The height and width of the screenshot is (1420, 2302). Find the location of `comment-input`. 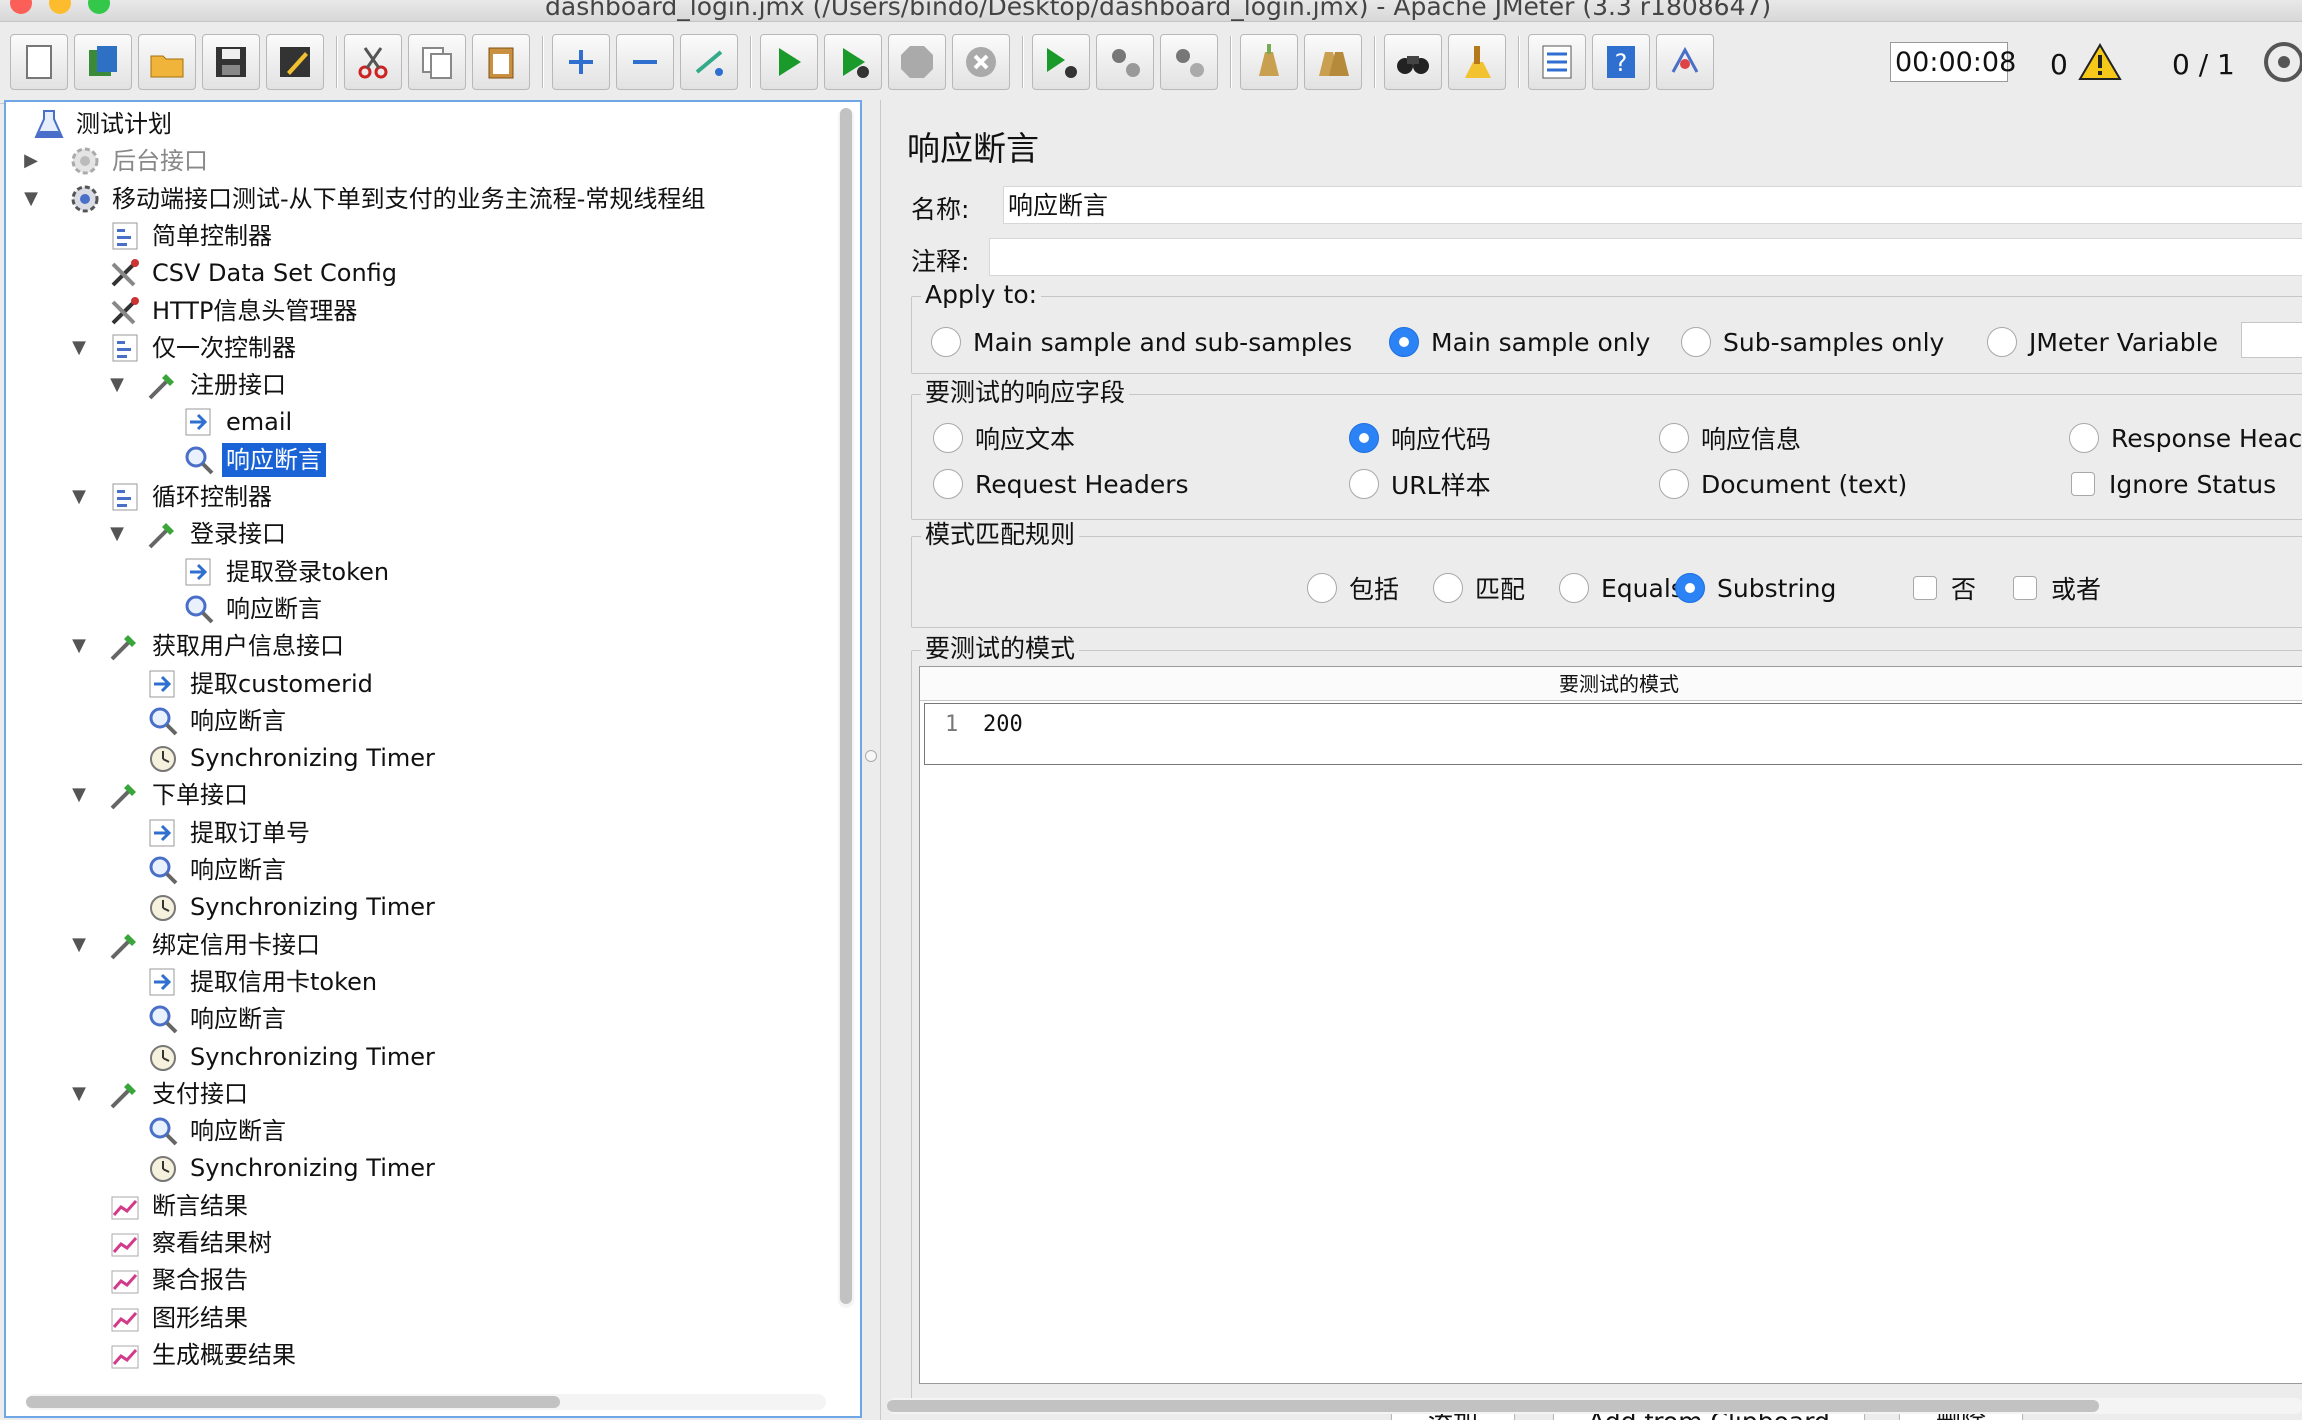

comment-input is located at coordinates (1645, 257).